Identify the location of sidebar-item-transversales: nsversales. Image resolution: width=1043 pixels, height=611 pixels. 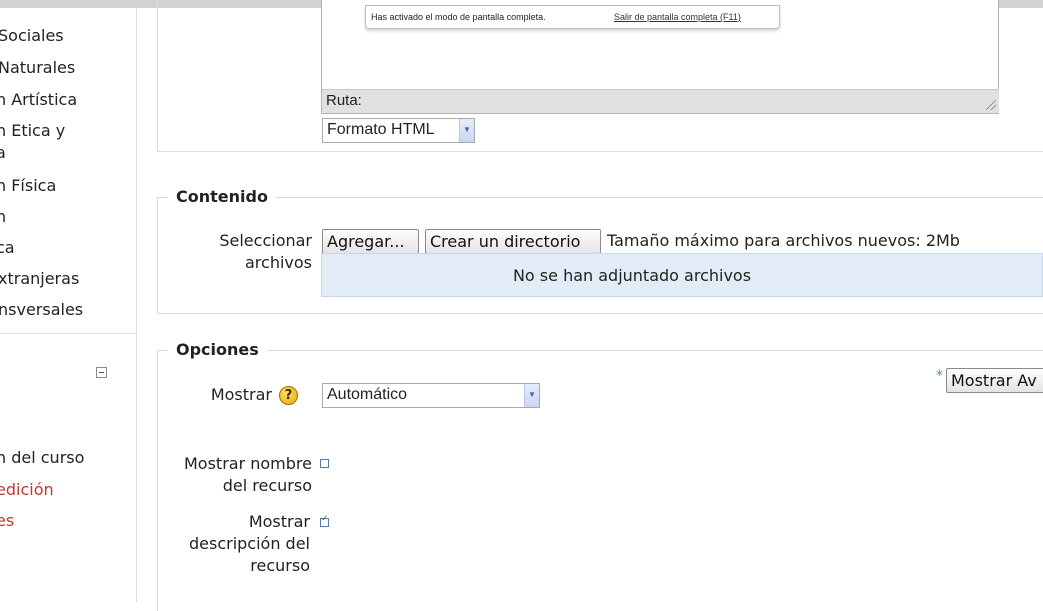
(41, 310).